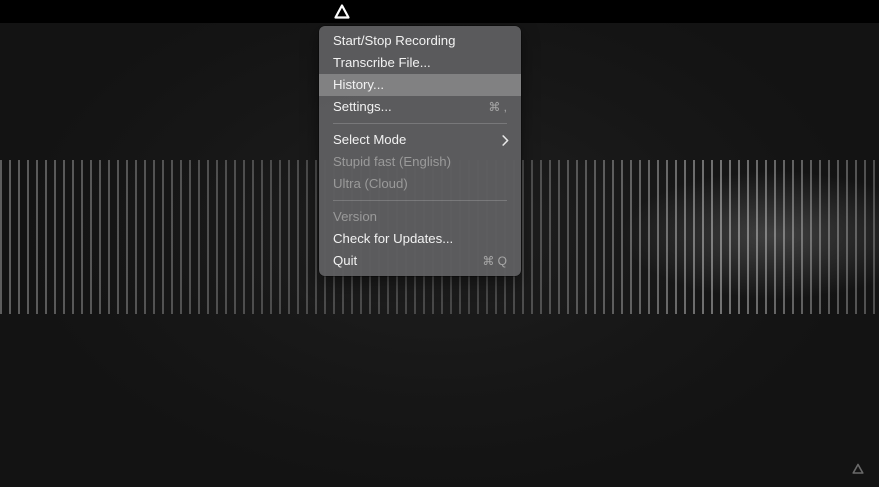 Image resolution: width=879 pixels, height=487 pixels. Describe the element at coordinates (420, 107) in the screenshot. I see `menu-item-settings: Settings... ⌘ ,` at that location.